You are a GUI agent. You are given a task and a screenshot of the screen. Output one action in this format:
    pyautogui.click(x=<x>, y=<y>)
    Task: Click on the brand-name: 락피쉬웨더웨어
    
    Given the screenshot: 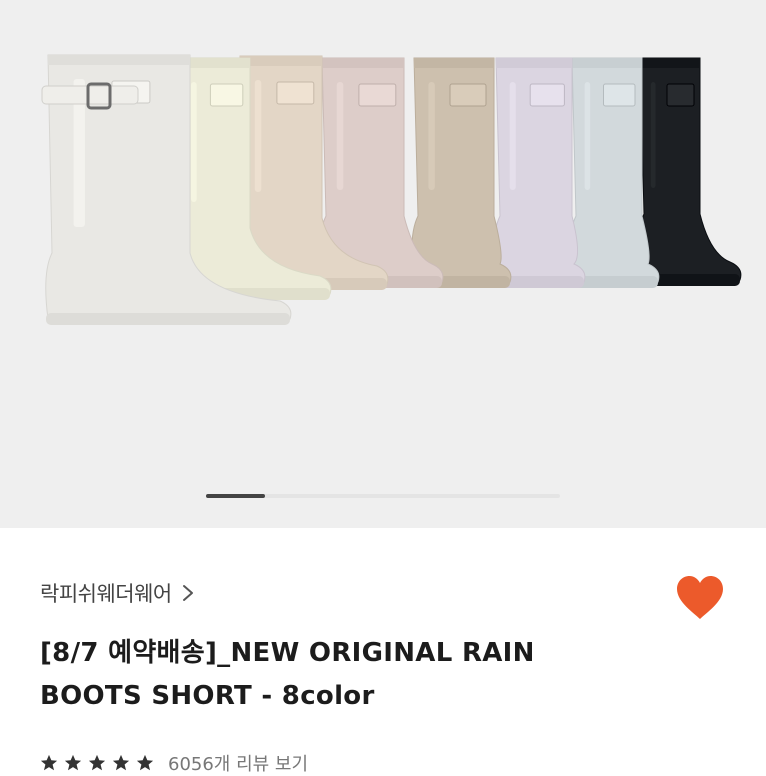 What is the action you would take?
    pyautogui.click(x=106, y=594)
    